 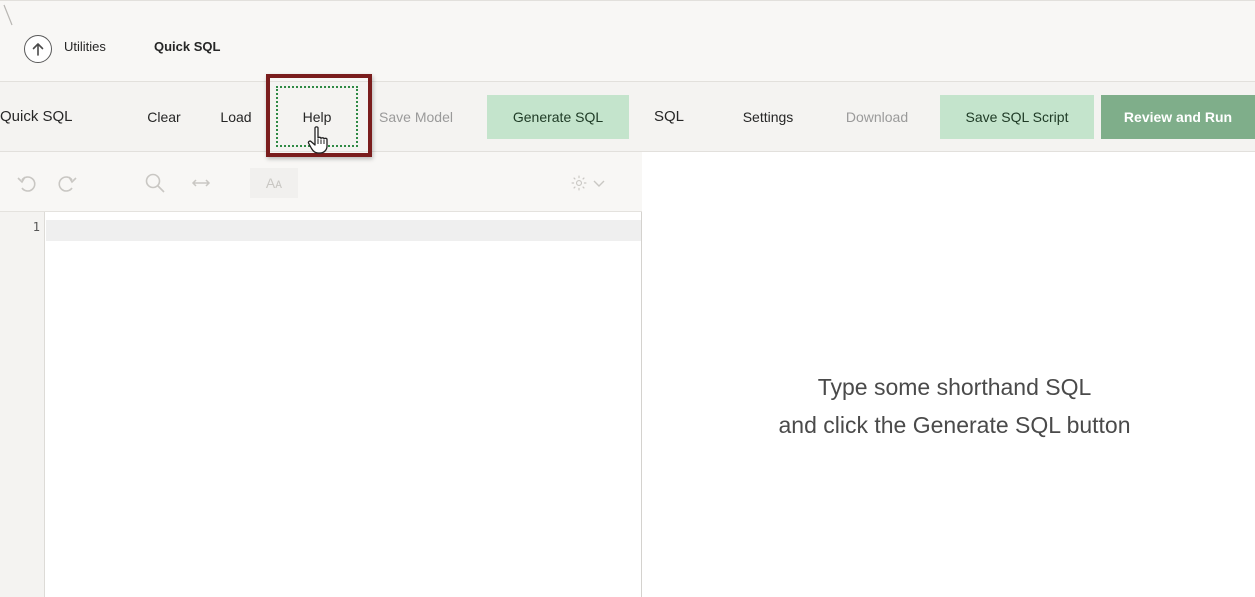 I want to click on line-number-gutter: 1, so click(x=22, y=404).